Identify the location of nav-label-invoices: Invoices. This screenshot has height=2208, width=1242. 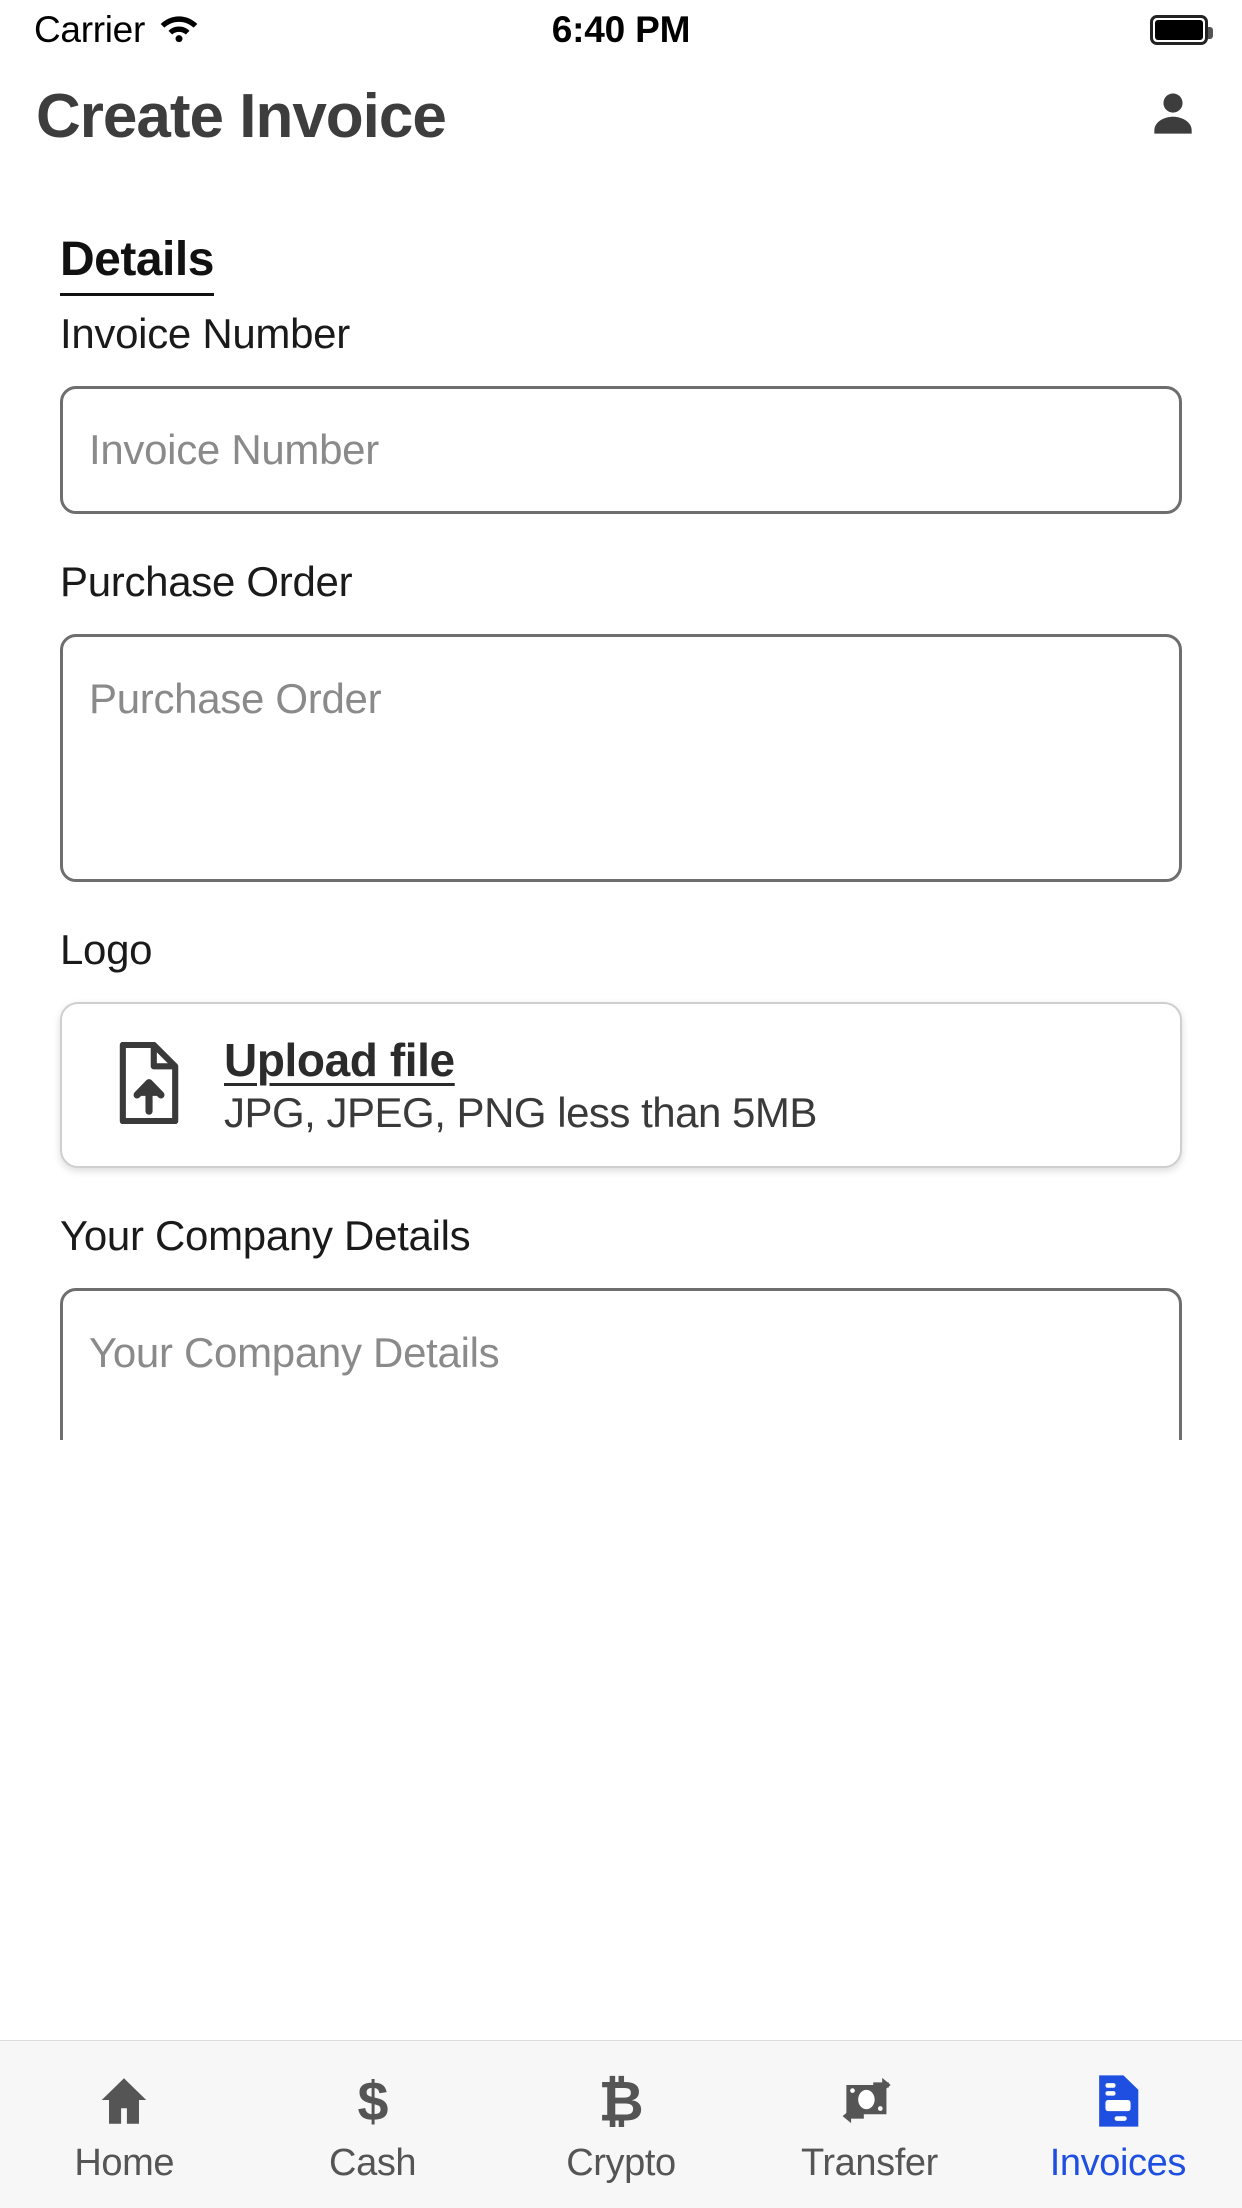
(1118, 2162).